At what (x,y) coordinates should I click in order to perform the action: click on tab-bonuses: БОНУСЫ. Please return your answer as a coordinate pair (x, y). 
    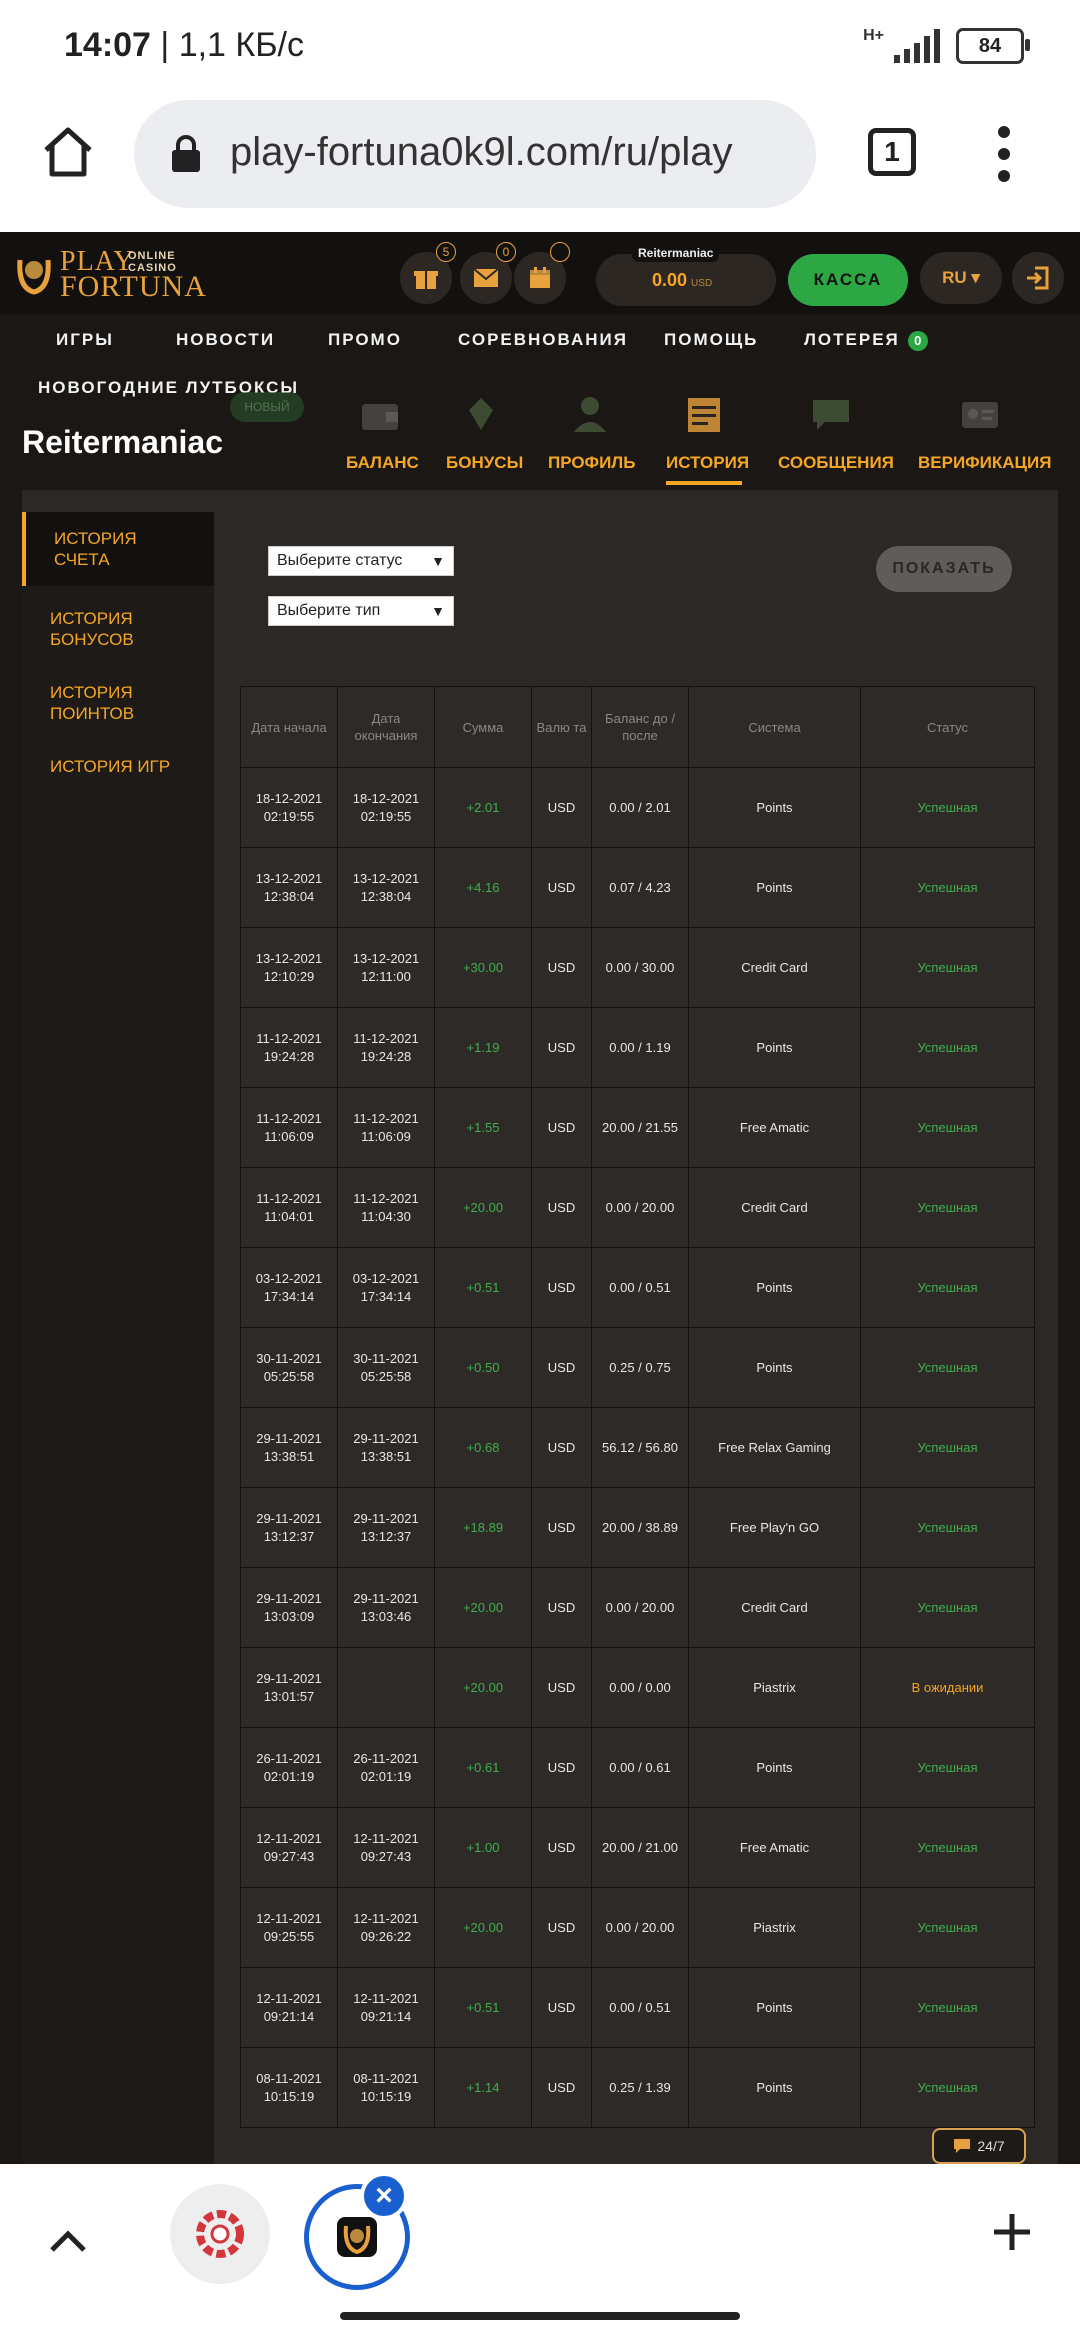
    Looking at the image, I should click on (484, 431).